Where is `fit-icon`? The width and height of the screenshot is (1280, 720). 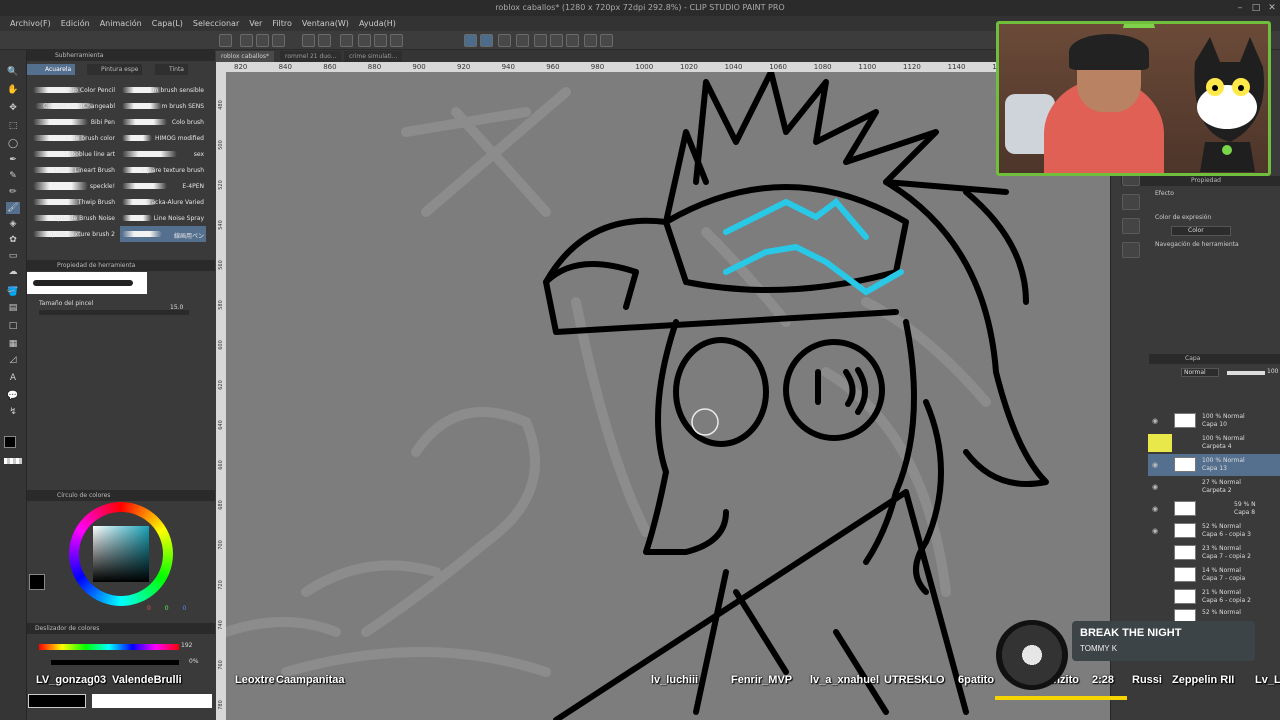 fit-icon is located at coordinates (556, 40).